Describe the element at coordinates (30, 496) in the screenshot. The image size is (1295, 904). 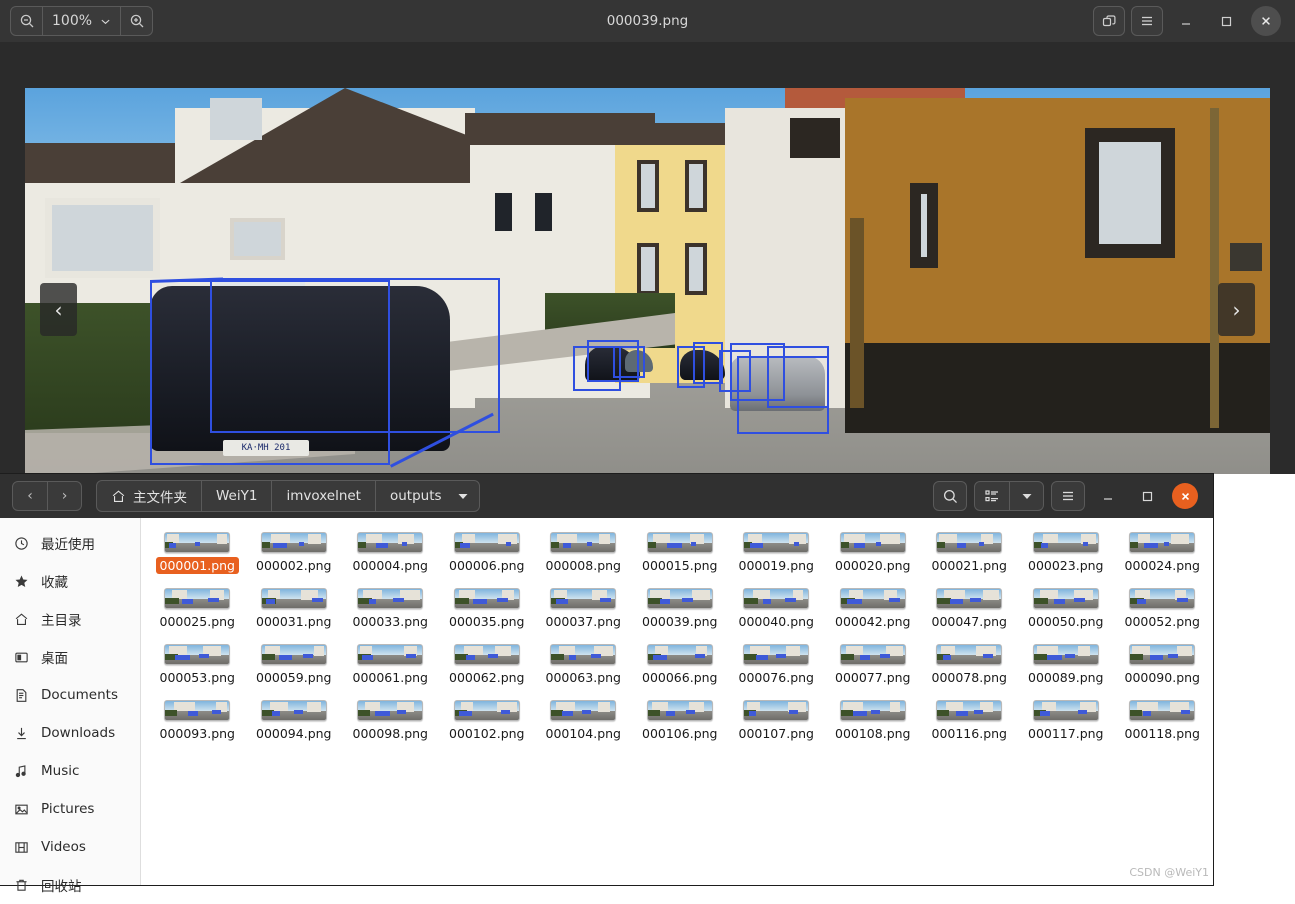
I see `back-button: ‹` at that location.